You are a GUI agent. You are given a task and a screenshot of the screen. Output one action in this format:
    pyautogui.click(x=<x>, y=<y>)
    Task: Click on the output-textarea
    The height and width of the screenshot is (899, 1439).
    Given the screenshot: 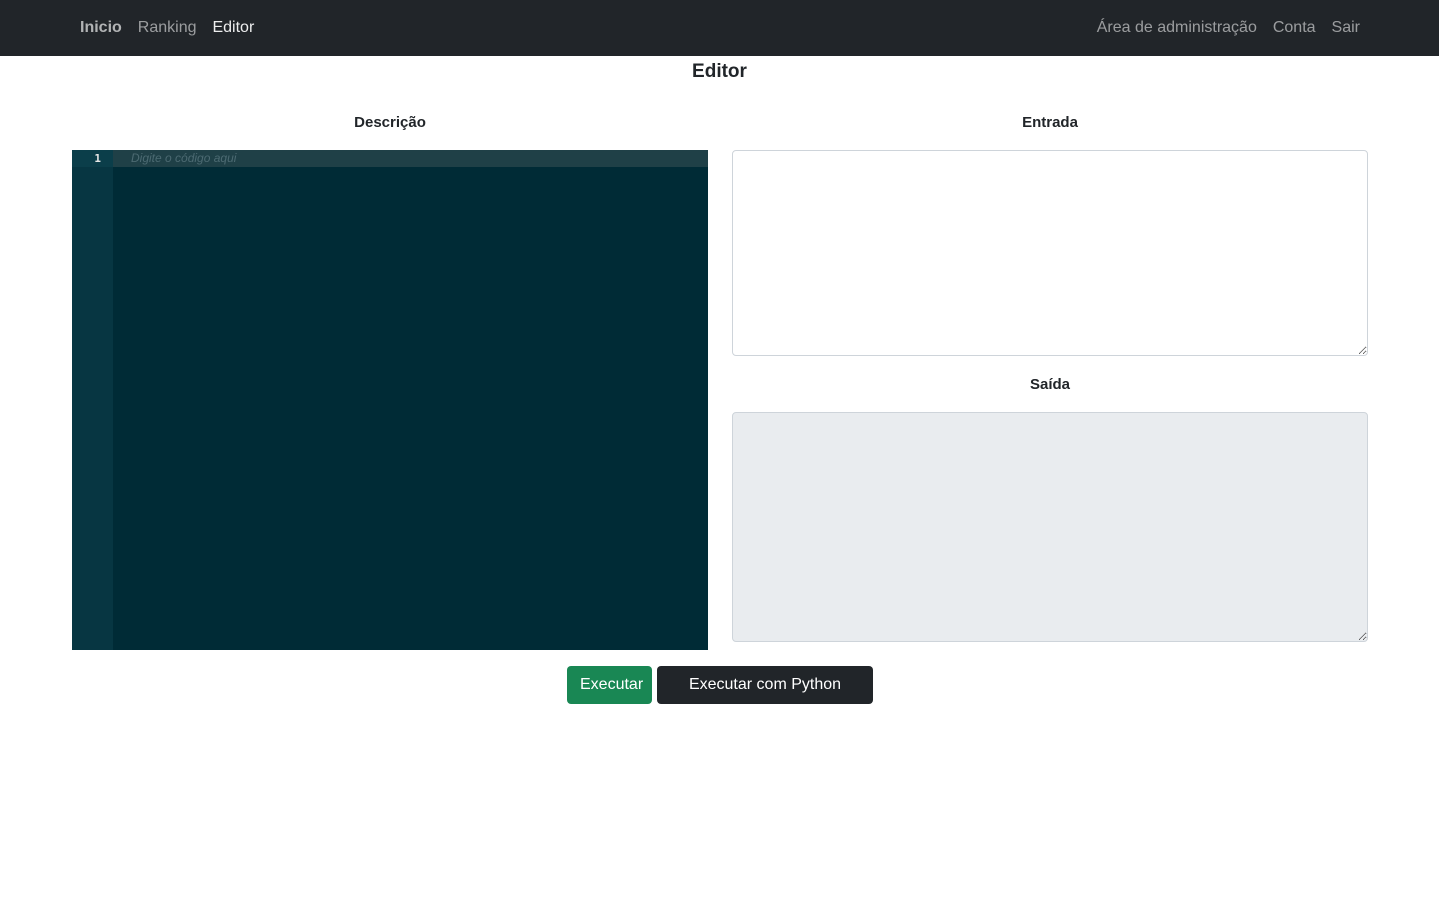 What is the action you would take?
    pyautogui.click(x=1050, y=527)
    